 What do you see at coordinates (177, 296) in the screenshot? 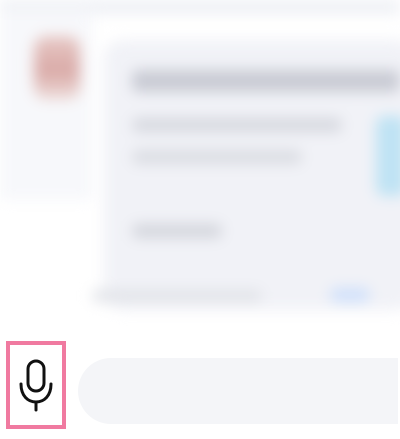
I see `message-meta` at bounding box center [177, 296].